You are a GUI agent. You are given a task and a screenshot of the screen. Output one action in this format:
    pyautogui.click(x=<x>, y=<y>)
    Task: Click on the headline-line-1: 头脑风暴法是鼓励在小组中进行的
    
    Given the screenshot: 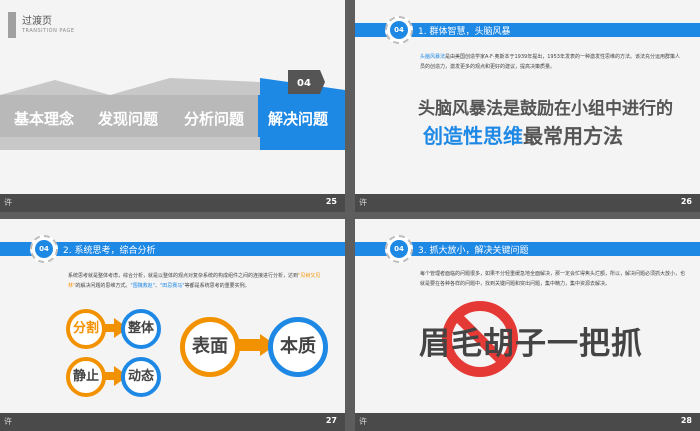 What is the action you would take?
    pyautogui.click(x=545, y=109)
    